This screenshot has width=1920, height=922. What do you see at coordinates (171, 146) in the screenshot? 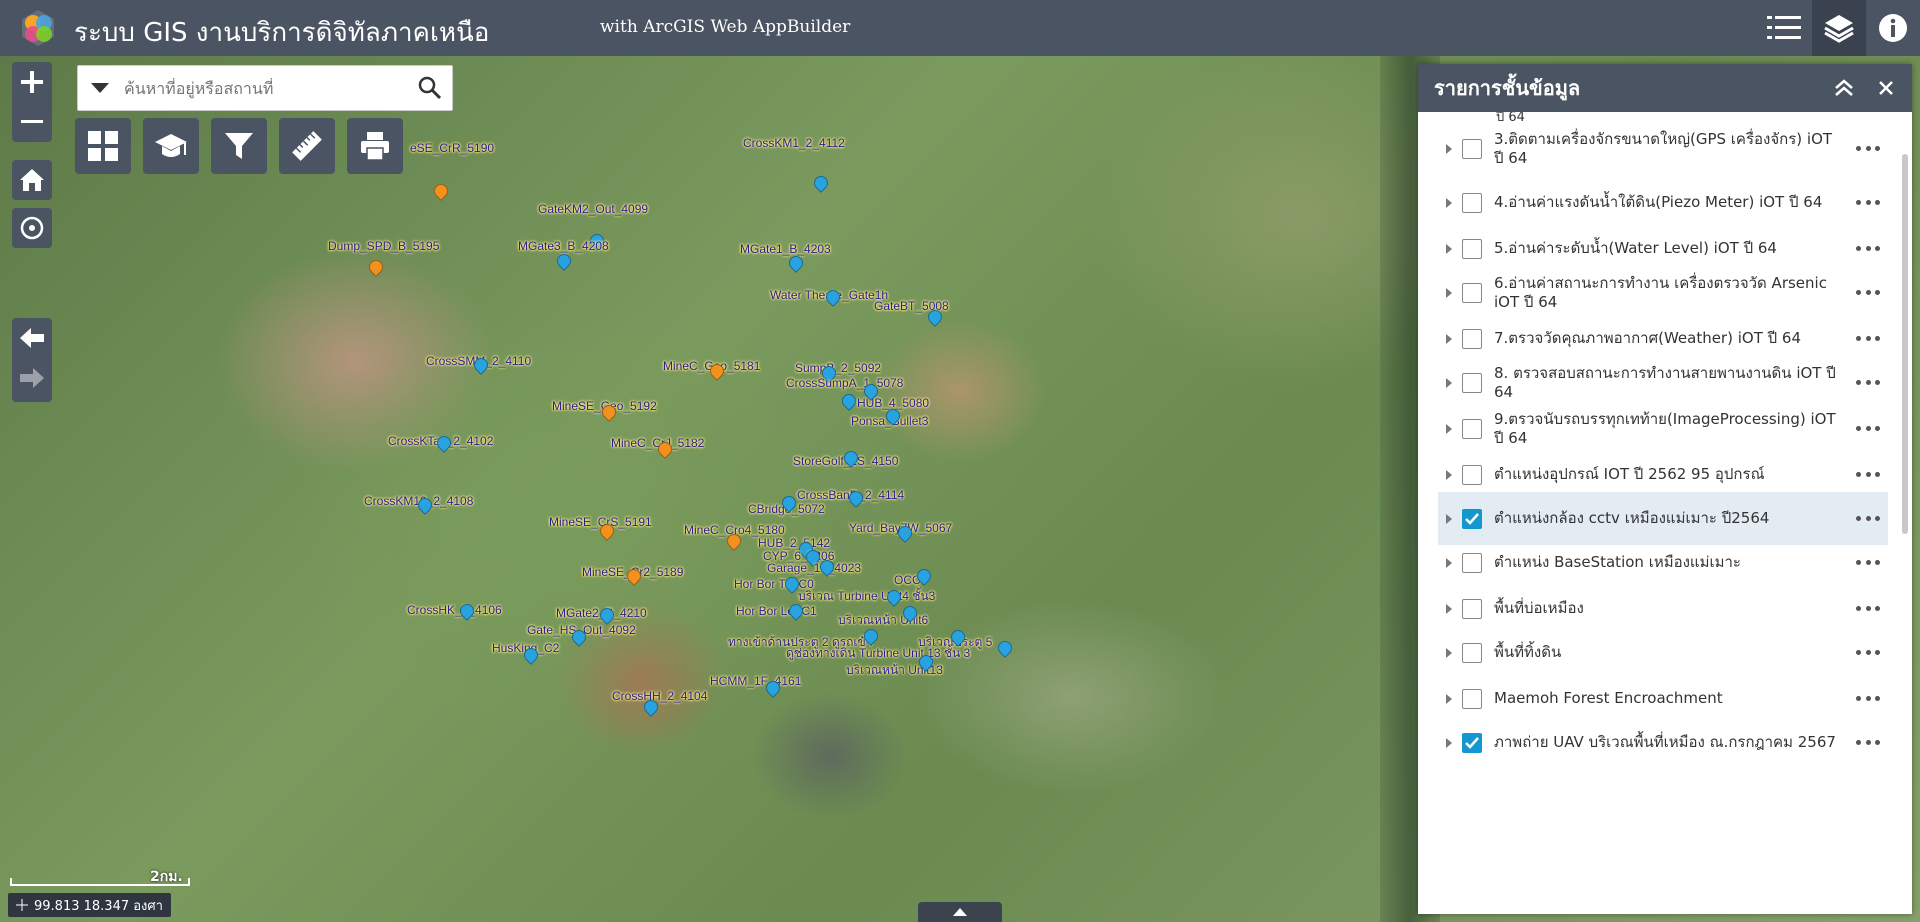
I see `tutorial-button` at bounding box center [171, 146].